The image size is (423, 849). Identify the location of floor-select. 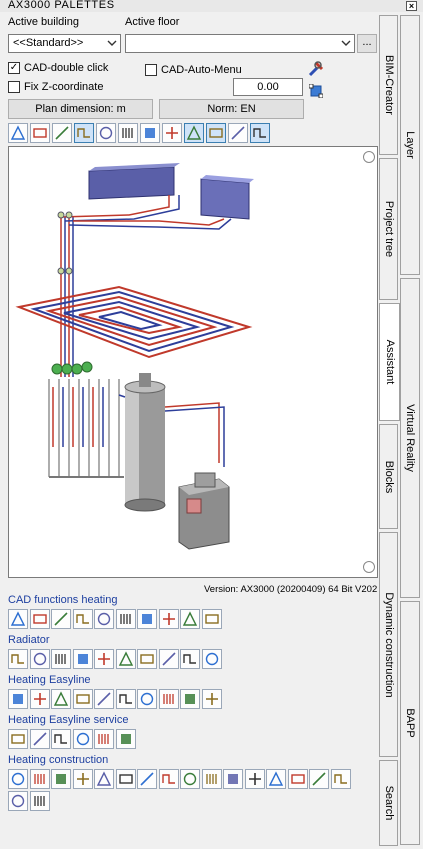
(240, 43).